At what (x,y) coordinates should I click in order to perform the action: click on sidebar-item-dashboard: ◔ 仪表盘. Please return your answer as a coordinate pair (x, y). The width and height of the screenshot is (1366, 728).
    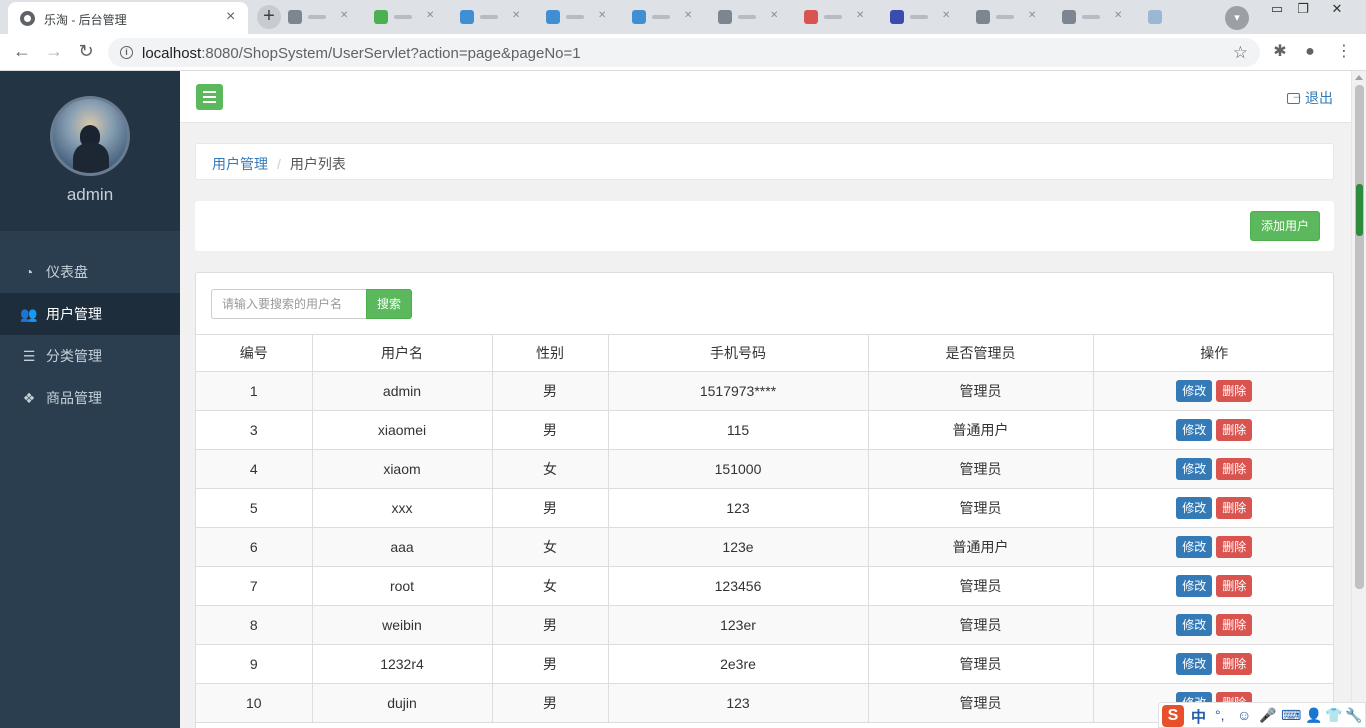
    Looking at the image, I should click on (90, 272).